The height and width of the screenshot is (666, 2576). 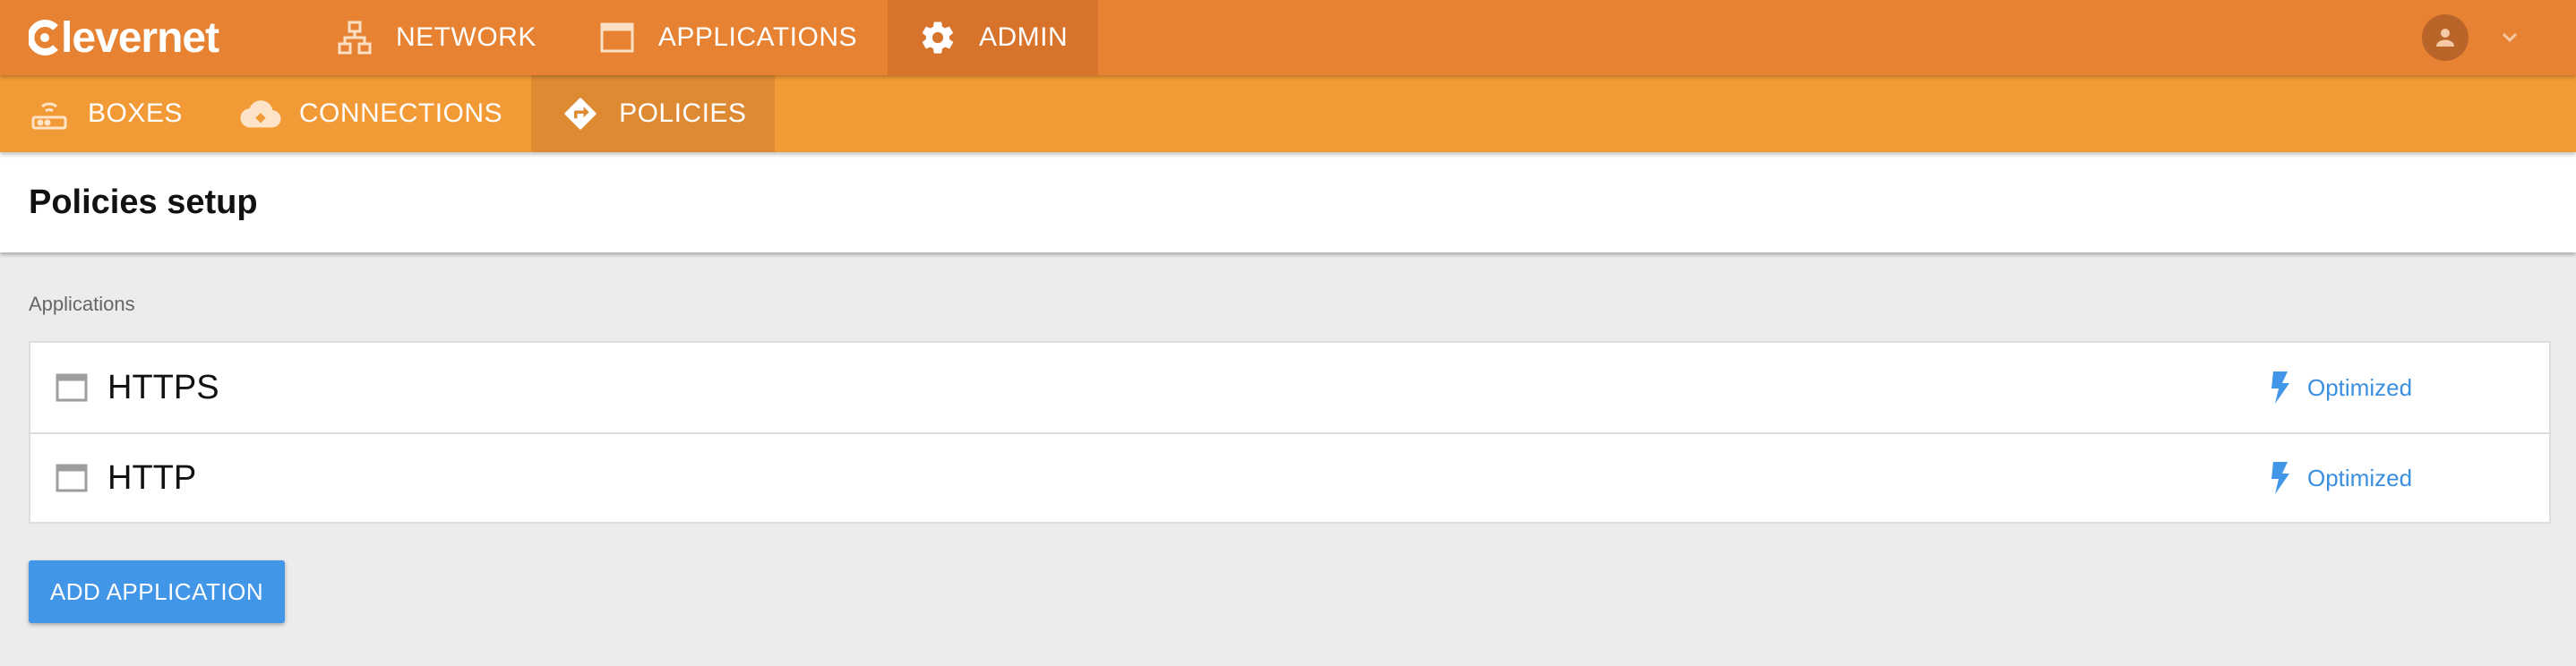 I want to click on add-application-button: ADD APPLICATION, so click(x=157, y=591).